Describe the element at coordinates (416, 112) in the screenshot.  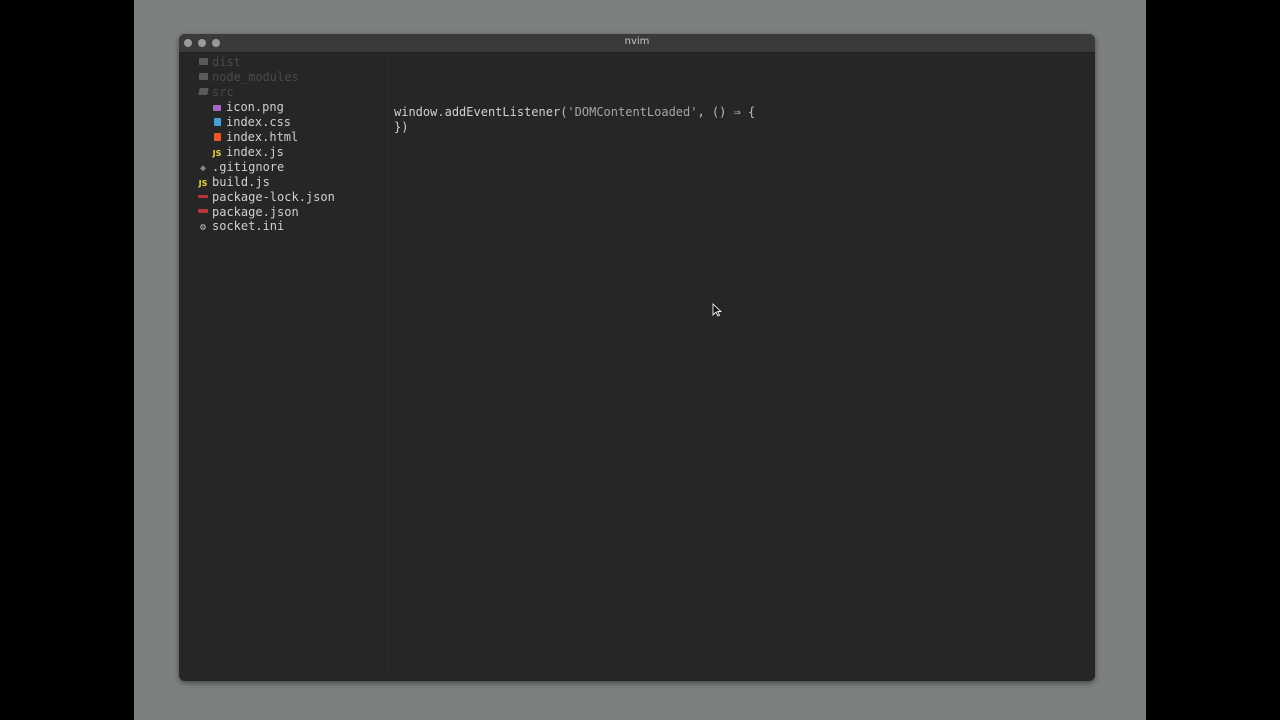
I see `code-token-ident: window` at that location.